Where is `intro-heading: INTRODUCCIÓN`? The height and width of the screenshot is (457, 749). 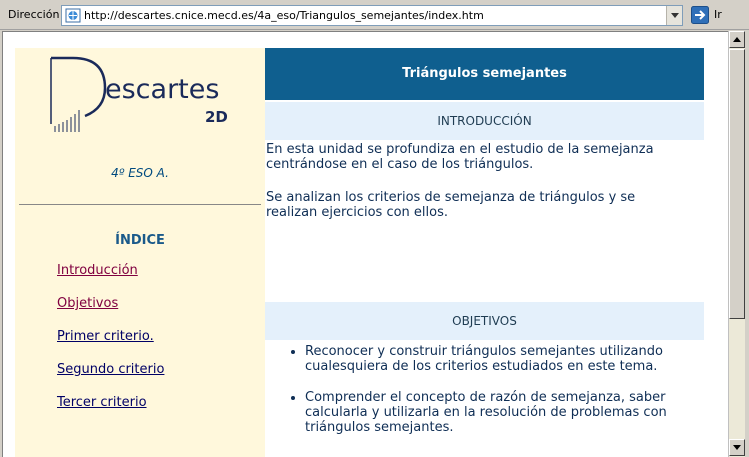 intro-heading: INTRODUCCIÓN is located at coordinates (484, 121).